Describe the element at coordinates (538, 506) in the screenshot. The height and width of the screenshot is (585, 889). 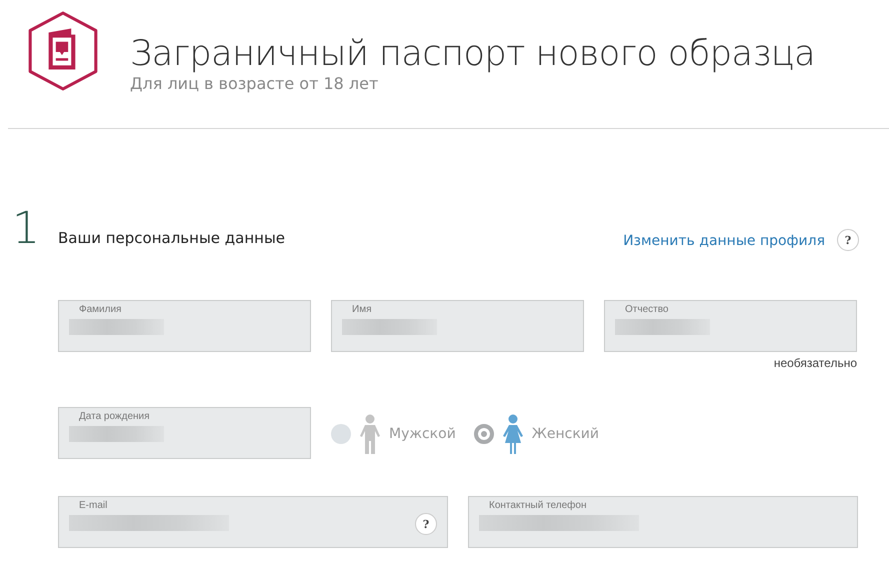
I see `field-label: Контактный телефон` at that location.